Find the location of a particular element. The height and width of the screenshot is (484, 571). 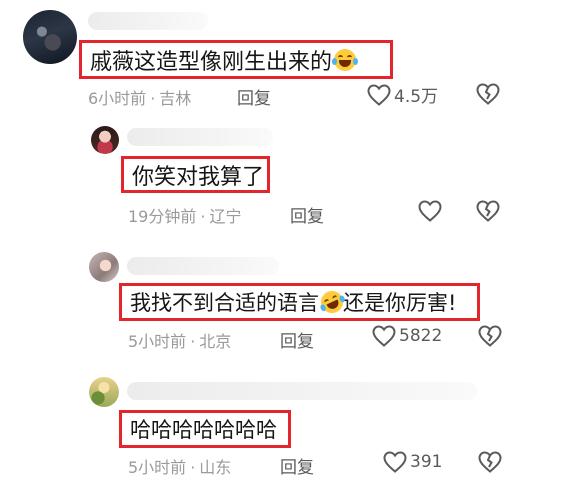

comment-location: 北京 is located at coordinates (215, 341).